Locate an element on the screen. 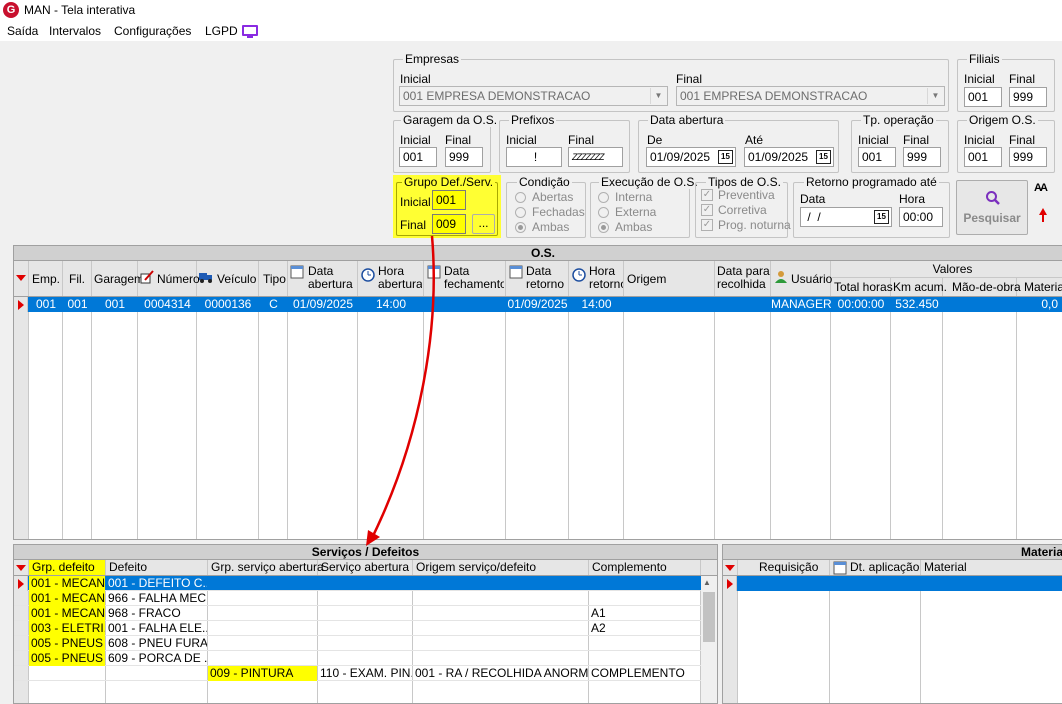 This screenshot has width=1062, height=704. os-grid-title: O.S. is located at coordinates (538, 253).